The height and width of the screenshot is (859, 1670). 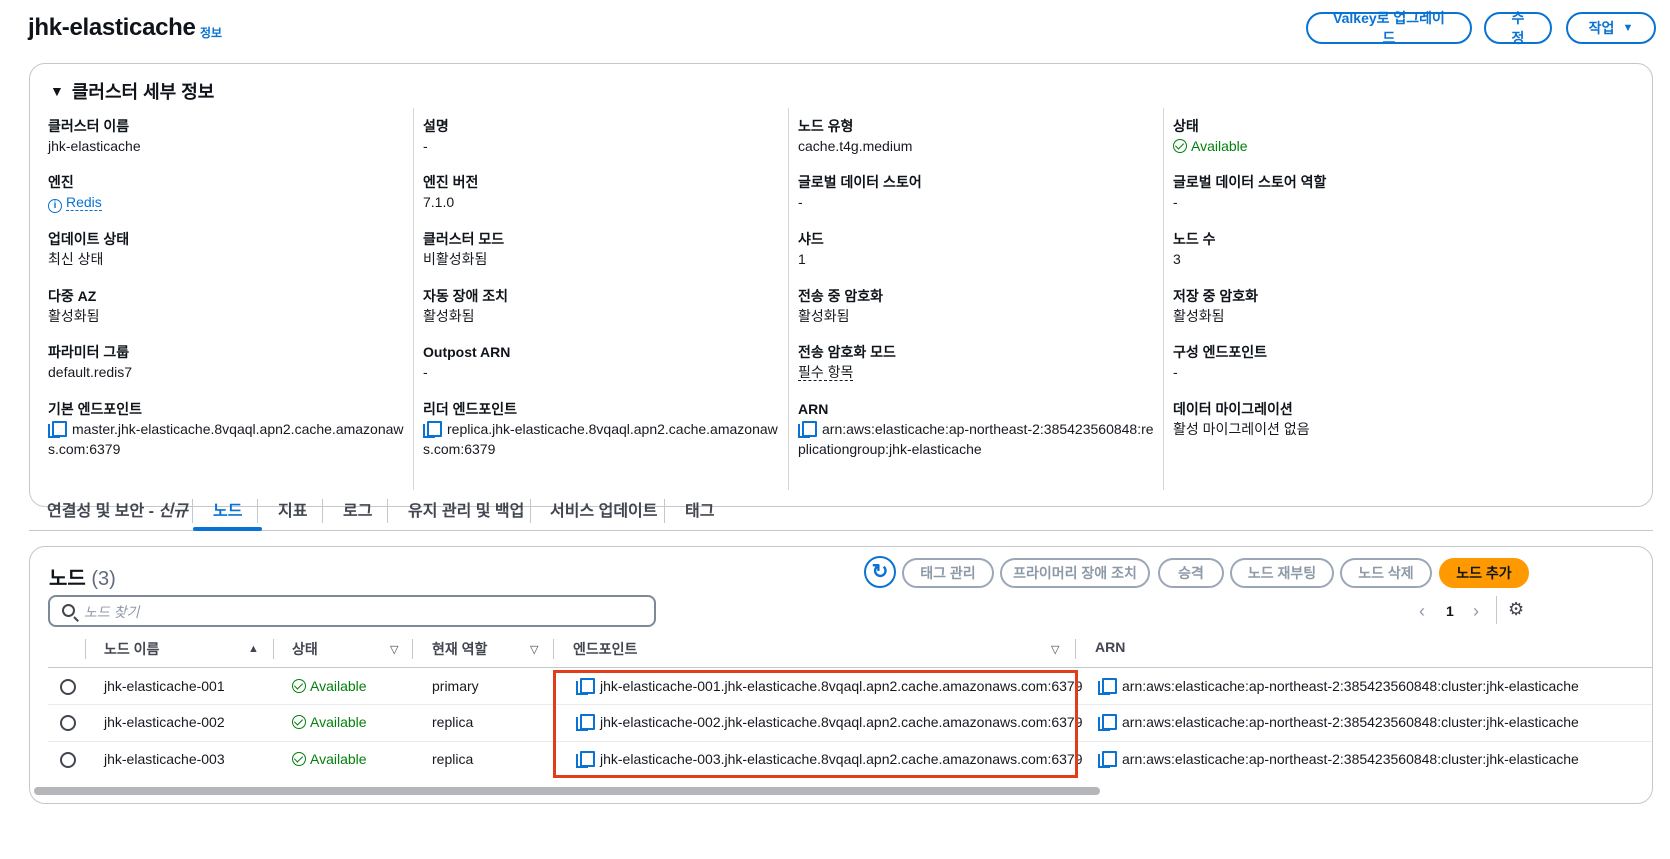 I want to click on col-header-role: 현재 역할, so click(x=459, y=649).